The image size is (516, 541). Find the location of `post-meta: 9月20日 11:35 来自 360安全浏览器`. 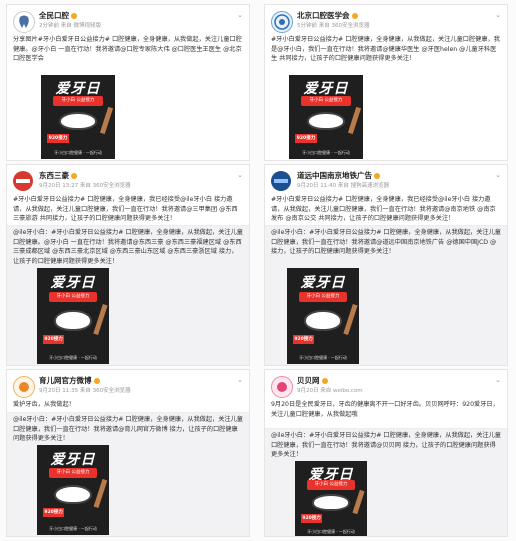

post-meta: 9月20日 11:35 来自 360安全浏览器 is located at coordinates (85, 391).